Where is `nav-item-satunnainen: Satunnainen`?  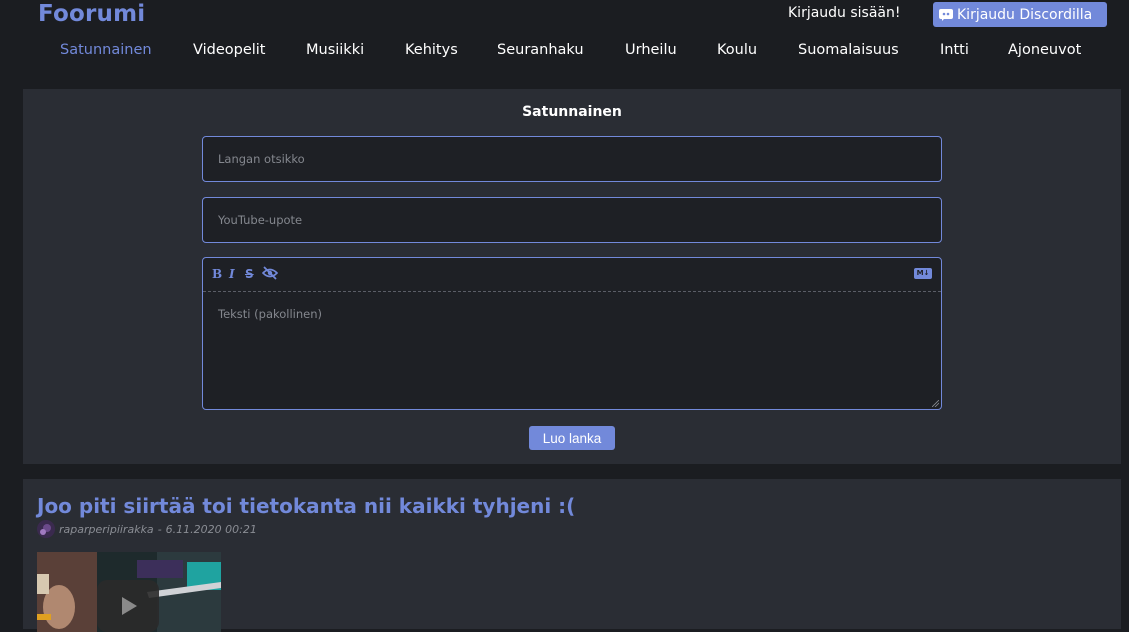 nav-item-satunnainen: Satunnainen is located at coordinates (106, 50).